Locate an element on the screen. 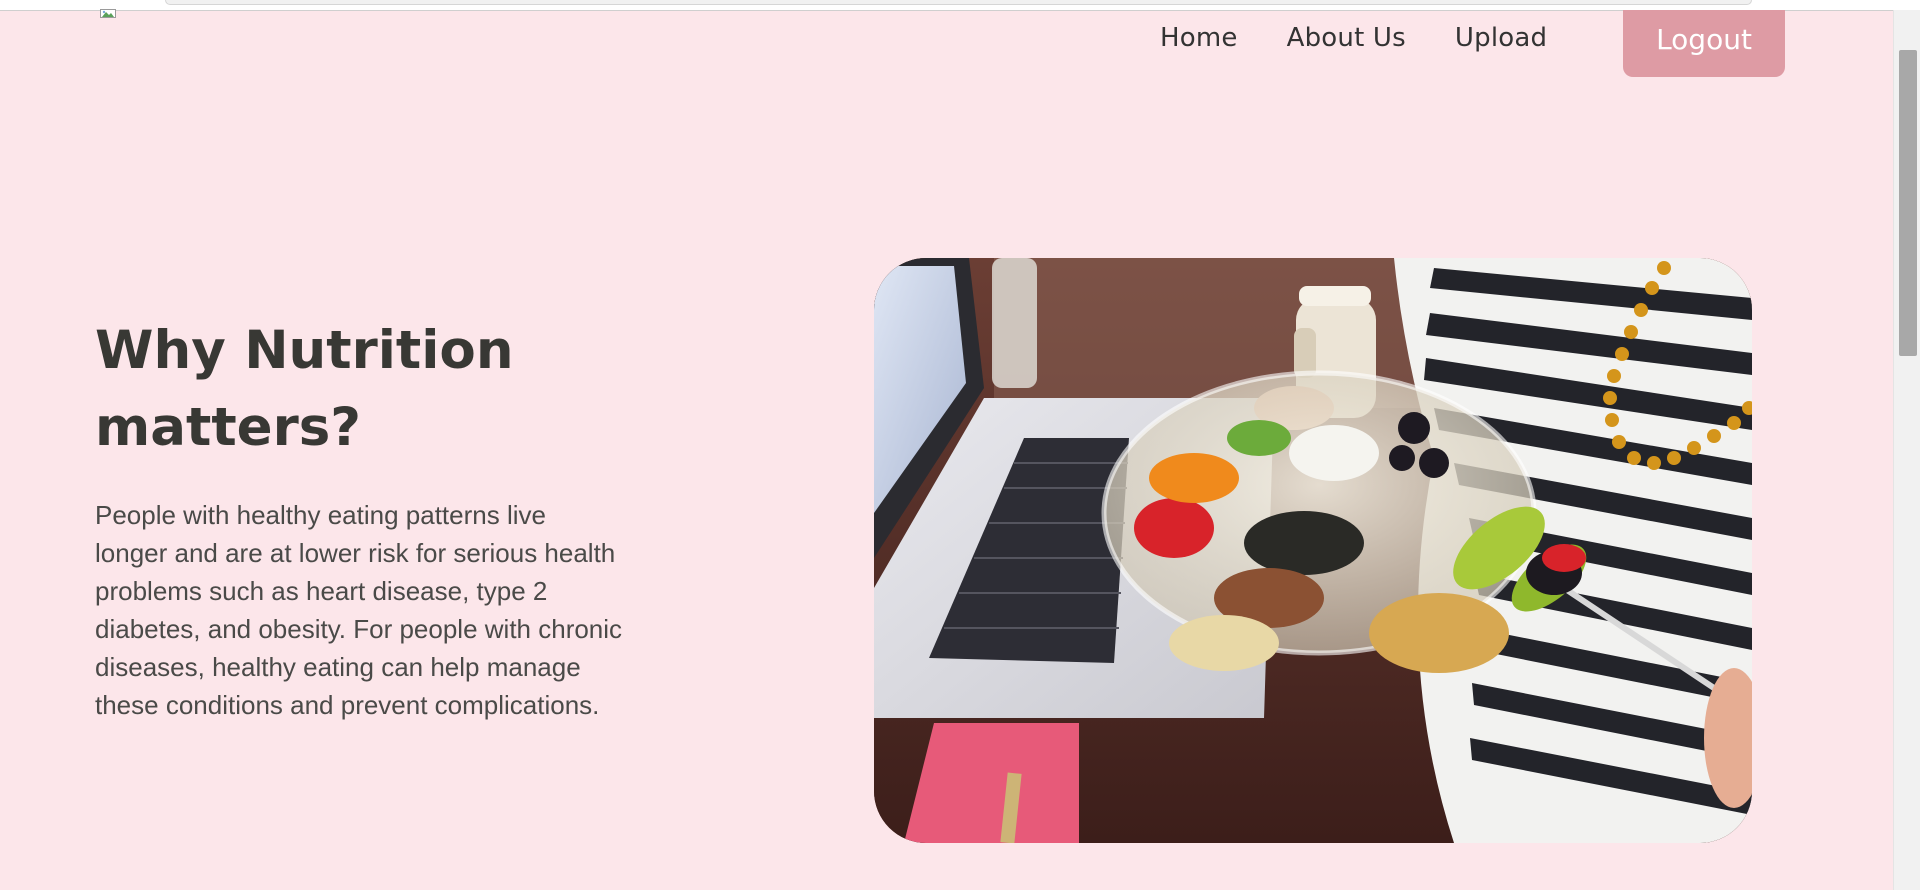 Image resolution: width=1920 pixels, height=890 pixels. vertical-scrollbar is located at coordinates (1906, 450).